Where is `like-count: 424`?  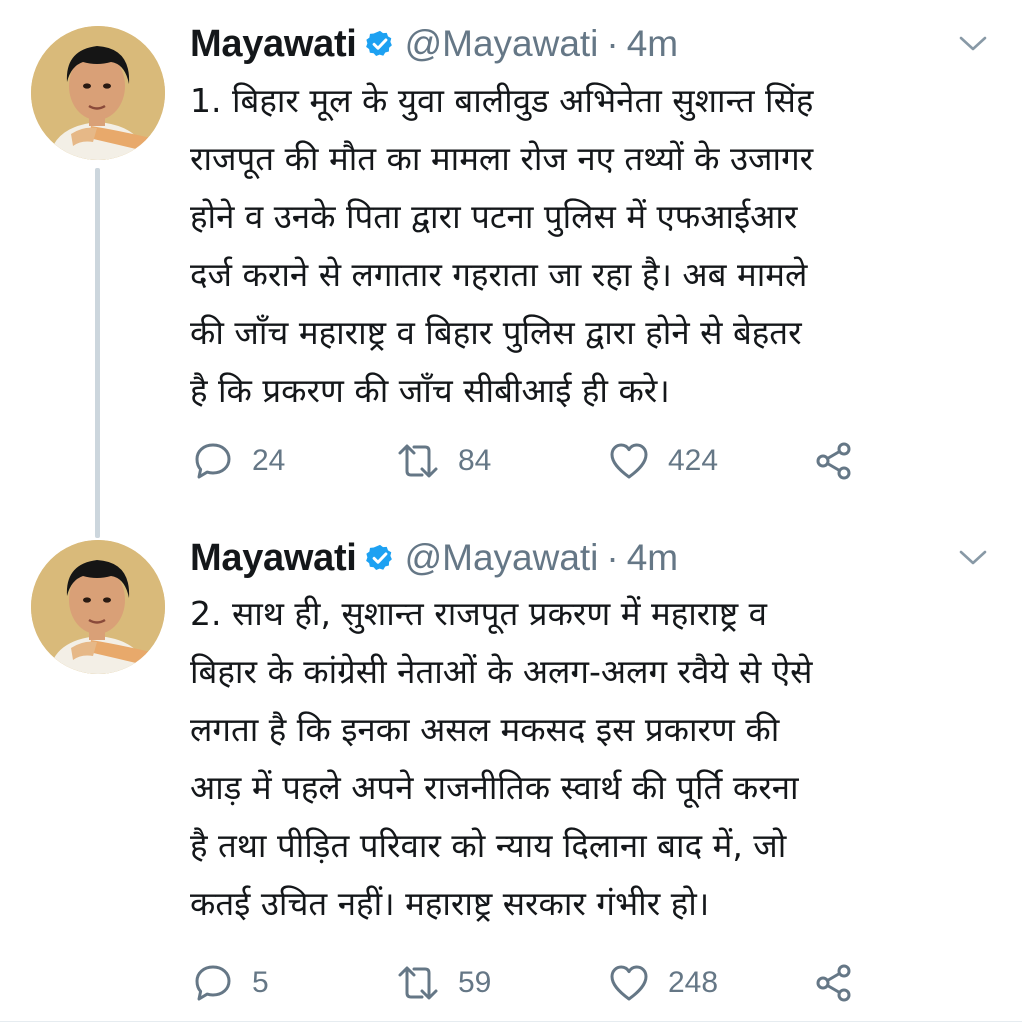
like-count: 424 is located at coordinates (693, 460).